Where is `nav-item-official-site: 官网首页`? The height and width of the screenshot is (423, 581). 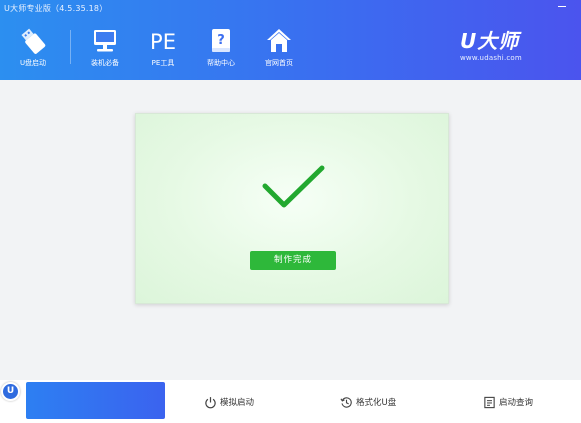 nav-item-official-site: 官网首页 is located at coordinates (279, 49).